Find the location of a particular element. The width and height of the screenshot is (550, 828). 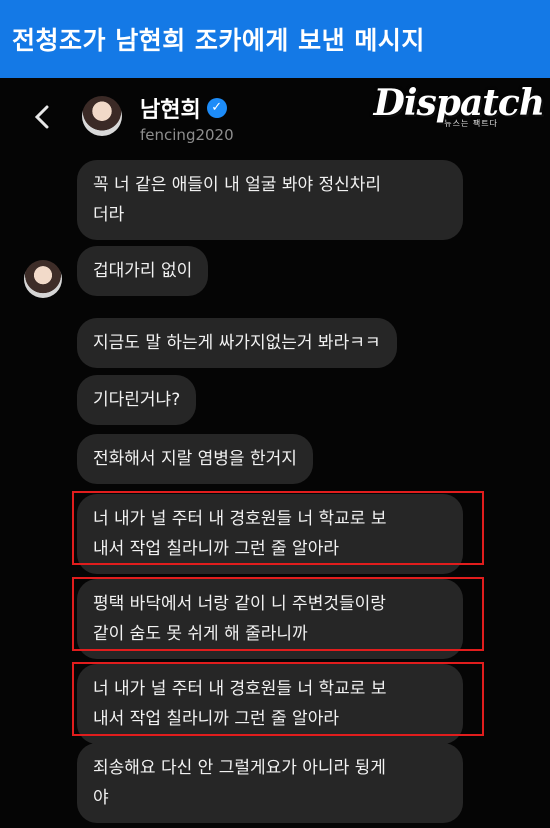

message-bubble: 전화해서 지랄 염병을 한거지 is located at coordinates (195, 459).